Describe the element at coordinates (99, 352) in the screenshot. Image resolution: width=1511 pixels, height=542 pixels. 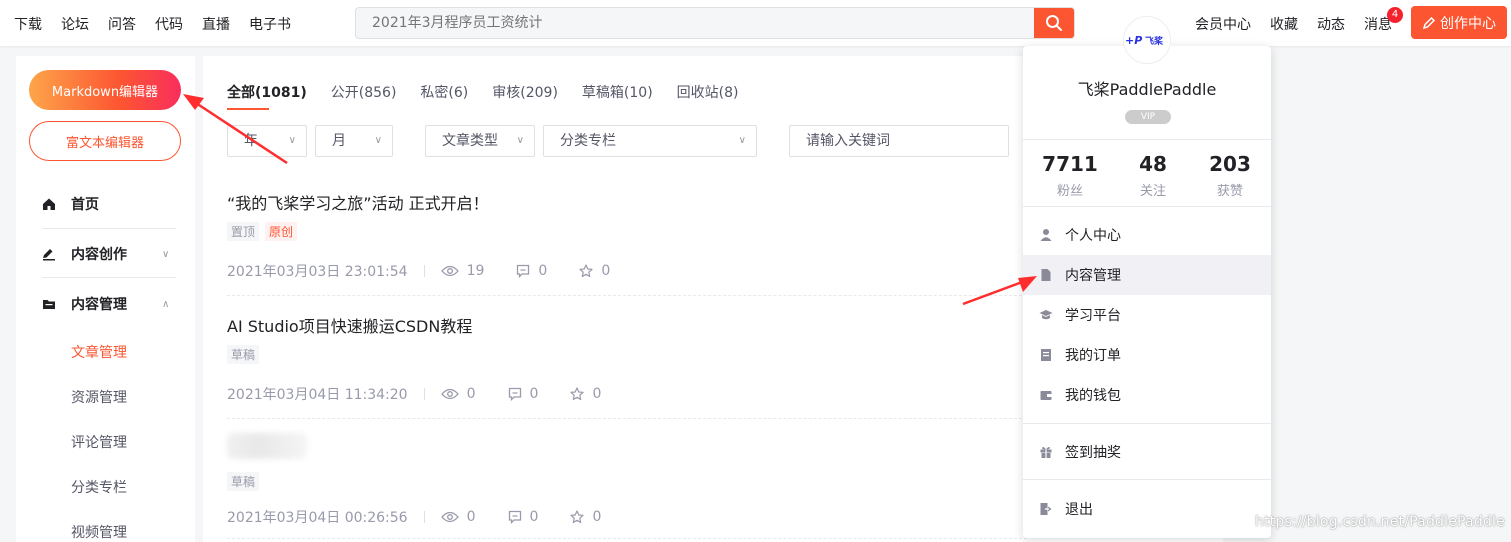
I see `sidebar-subitem-articles: 文章管理` at that location.